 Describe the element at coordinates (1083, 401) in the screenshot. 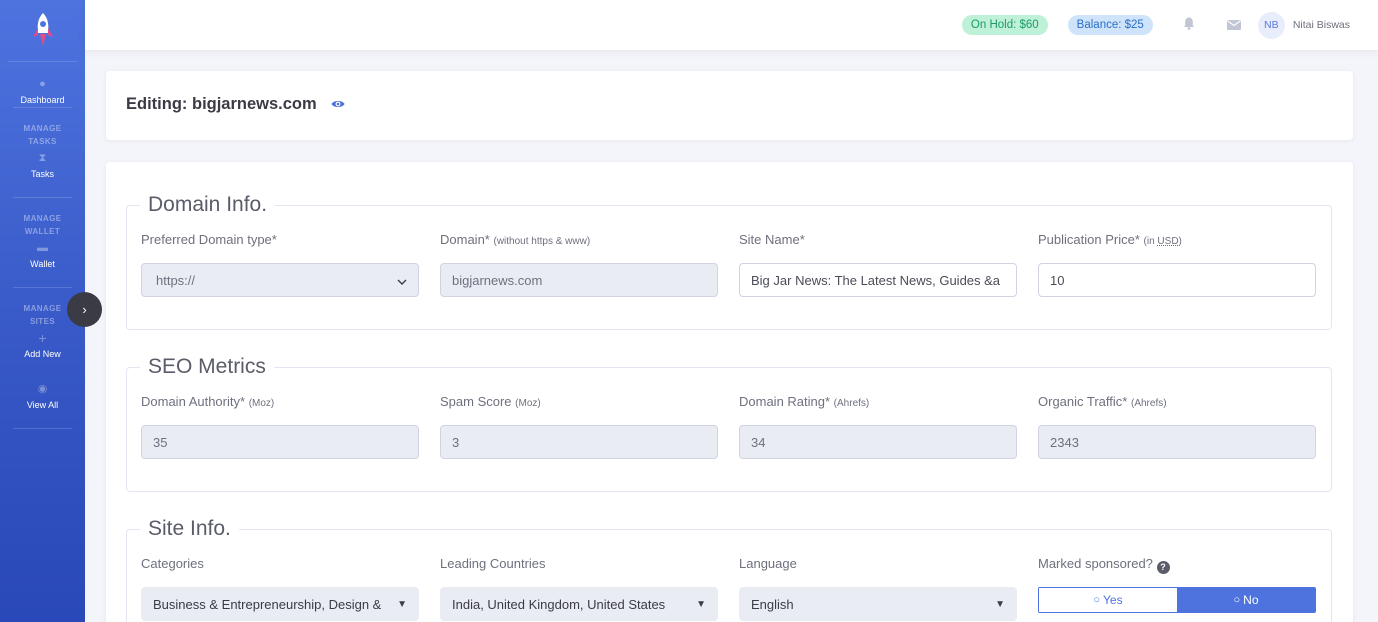

I see `label-text: Organic Traffic*` at that location.